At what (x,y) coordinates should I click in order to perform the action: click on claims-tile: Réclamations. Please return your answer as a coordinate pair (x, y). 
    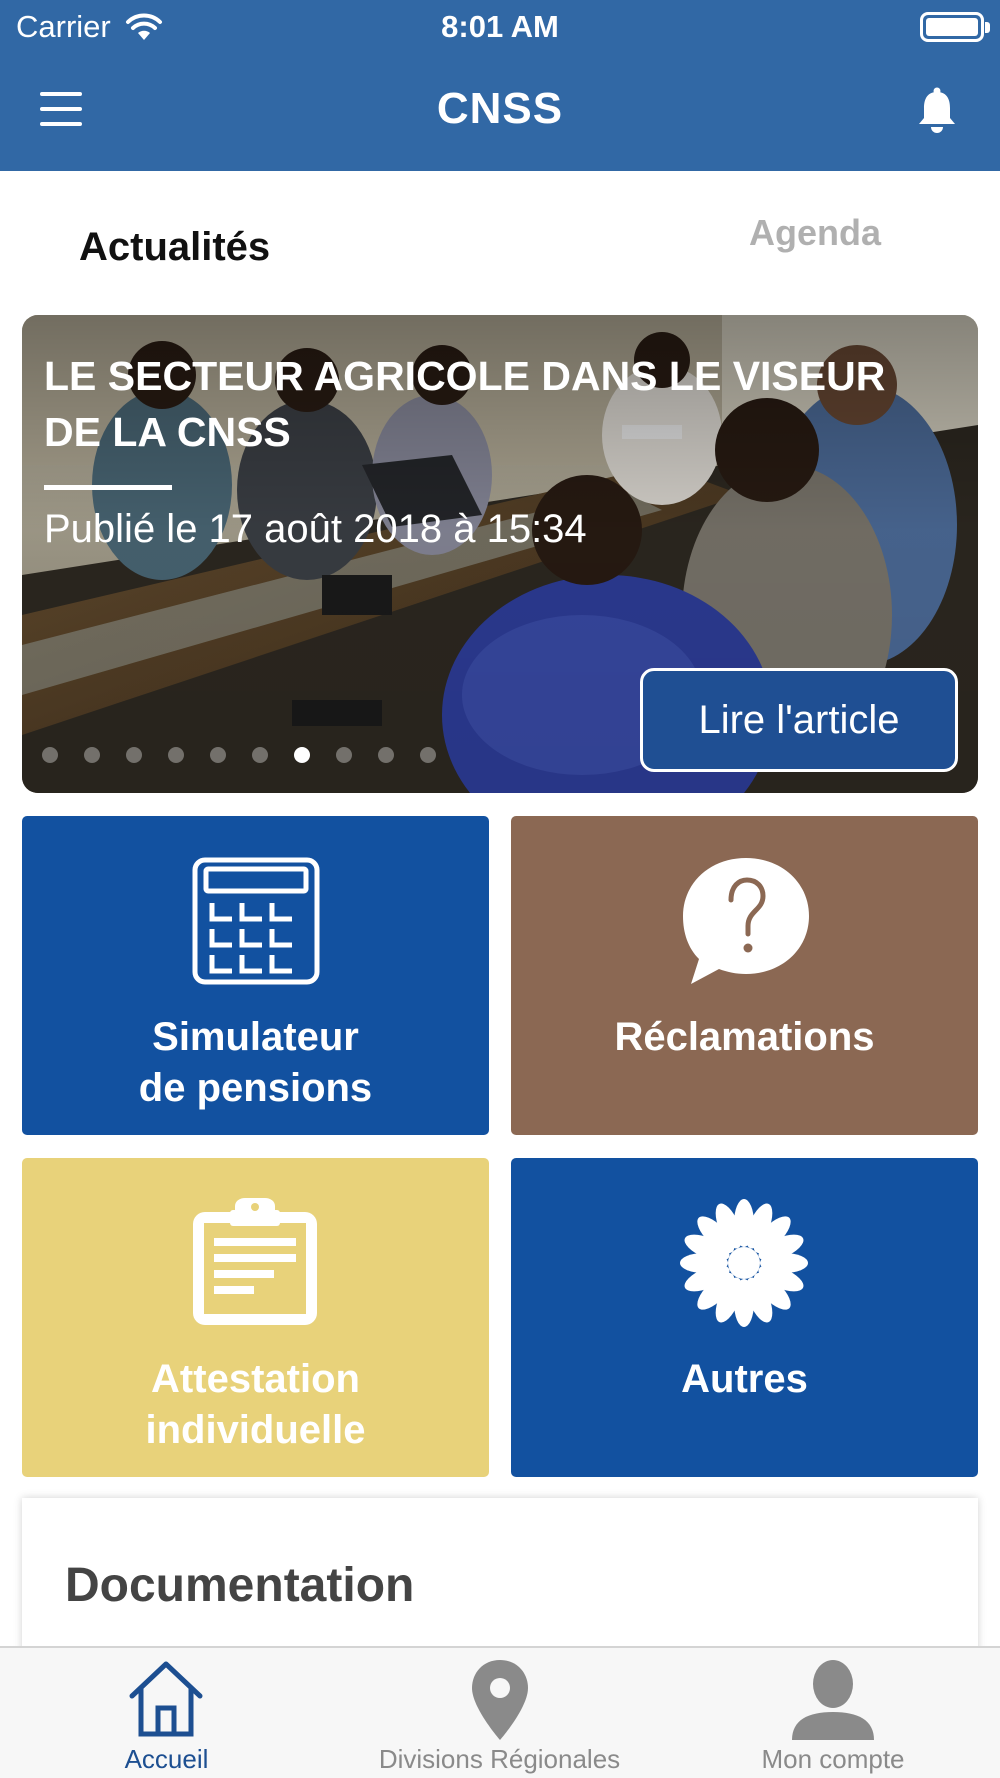
    Looking at the image, I should click on (744, 975).